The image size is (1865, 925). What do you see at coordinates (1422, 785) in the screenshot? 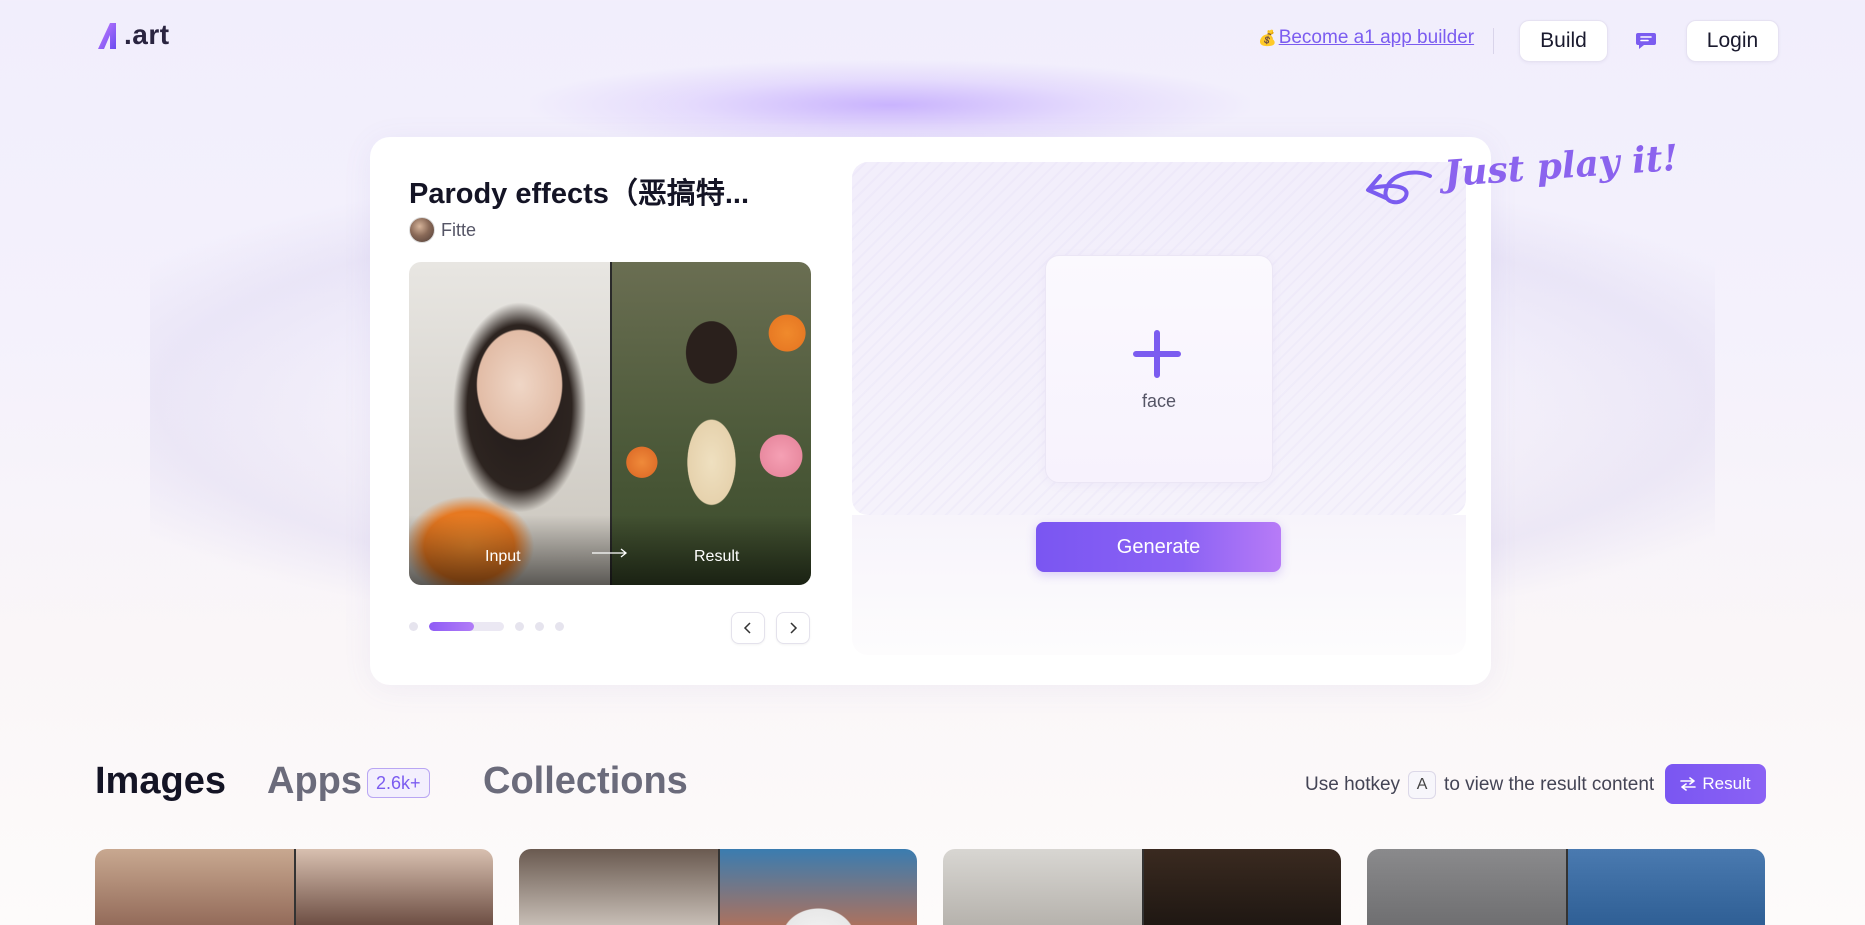
I see `hotkey-key: A` at bounding box center [1422, 785].